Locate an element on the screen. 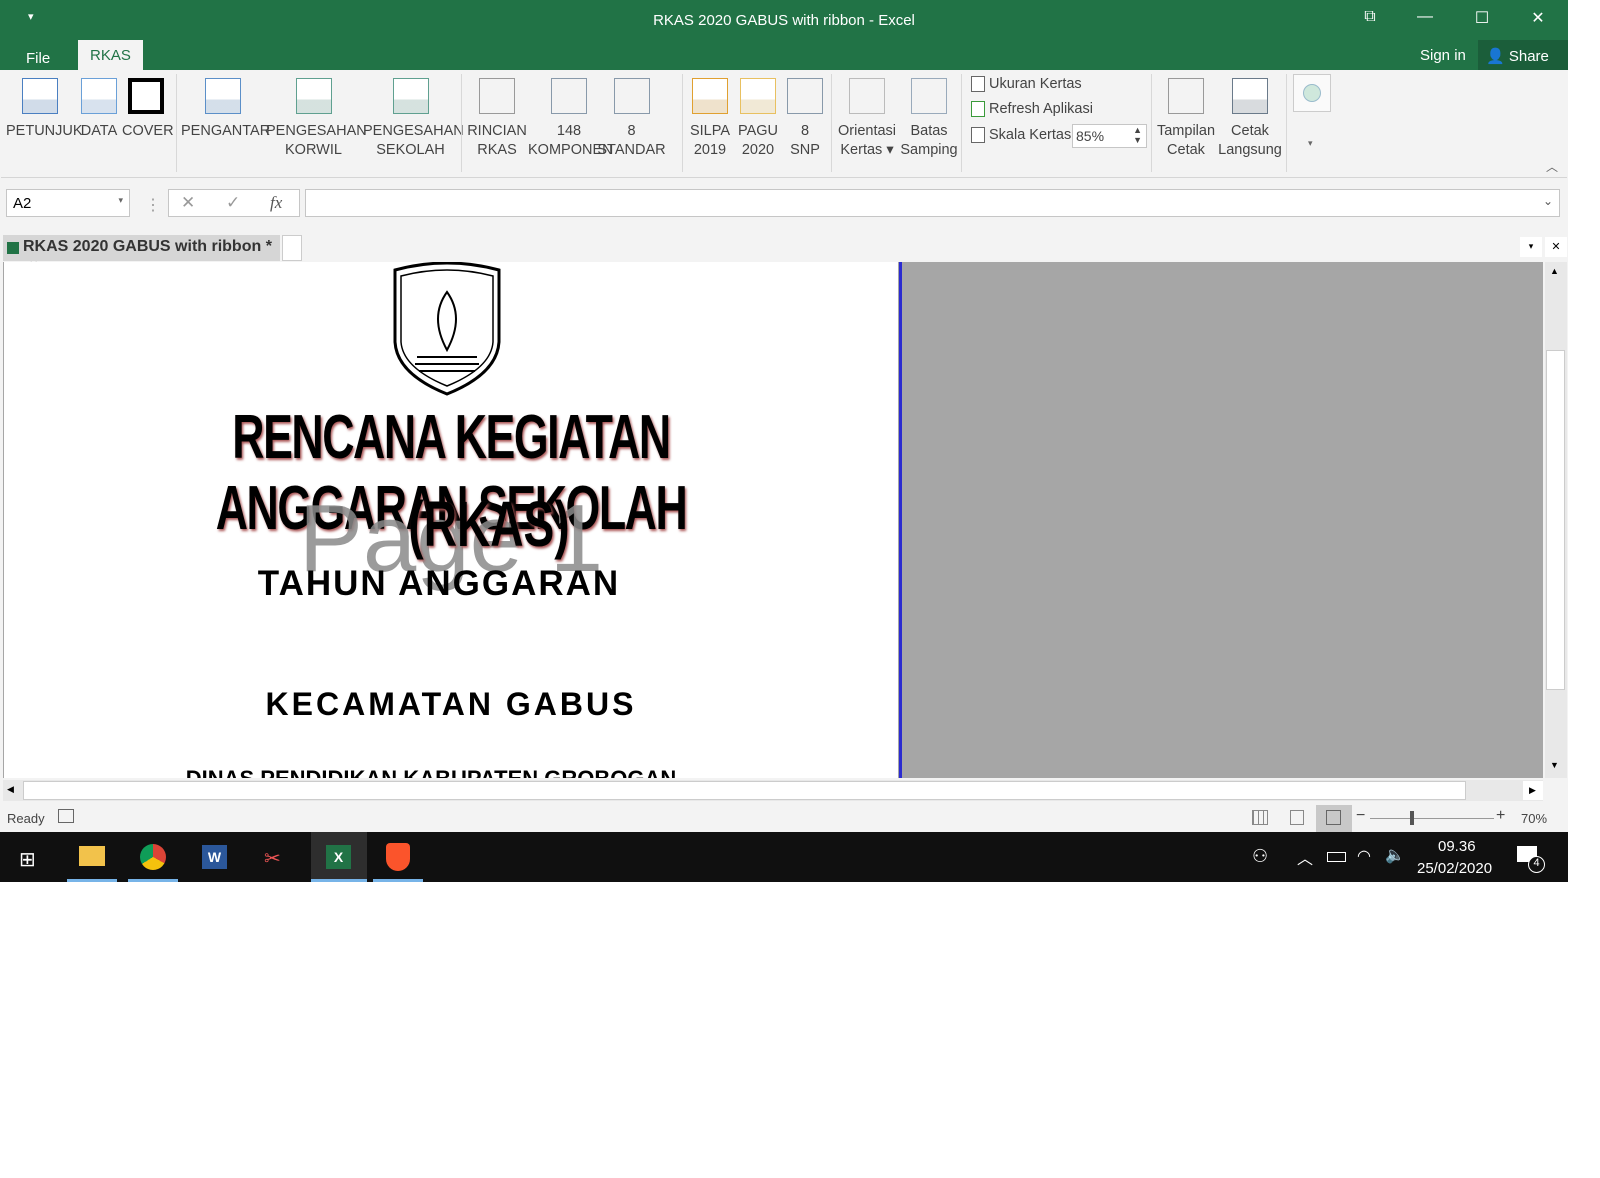 Image resolution: width=1600 pixels, height=1178 pixels. zoom-level: 70% is located at coordinates (1534, 818).